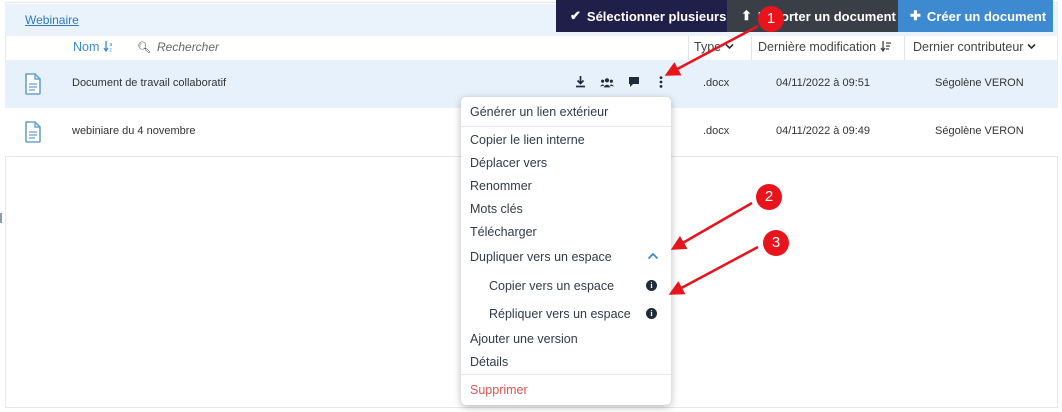 The height and width of the screenshot is (412, 1062). Describe the element at coordinates (560, 314) in the screenshot. I see `menu-item-replicate-to-space: Répliquer vers un espace` at that location.